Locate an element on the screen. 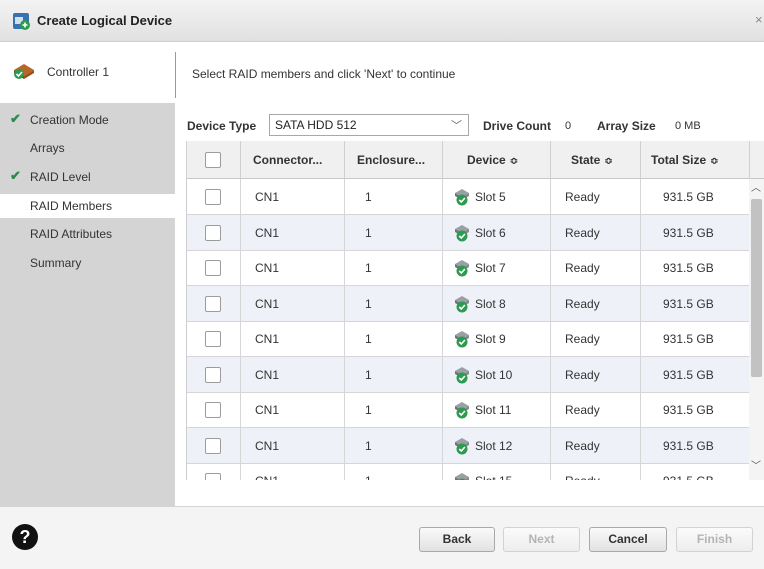 The height and width of the screenshot is (569, 764). table-row: CN1 1 Slot 12 Ready 931.5 GB is located at coordinates (468, 445).